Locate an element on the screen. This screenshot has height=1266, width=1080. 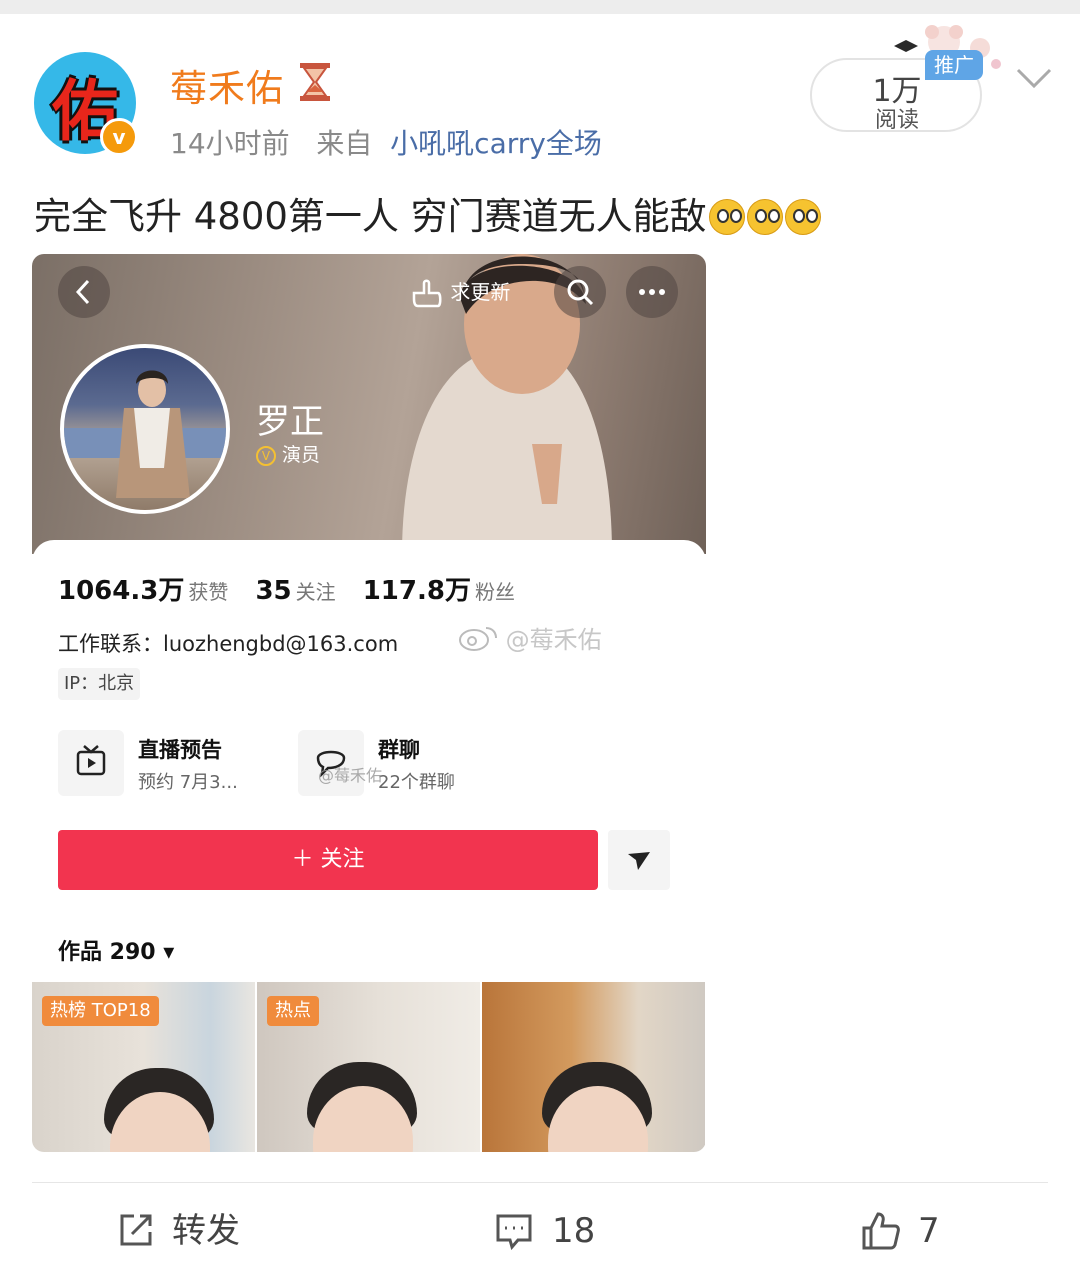
weibo-logo-icon is located at coordinates (478, 639).